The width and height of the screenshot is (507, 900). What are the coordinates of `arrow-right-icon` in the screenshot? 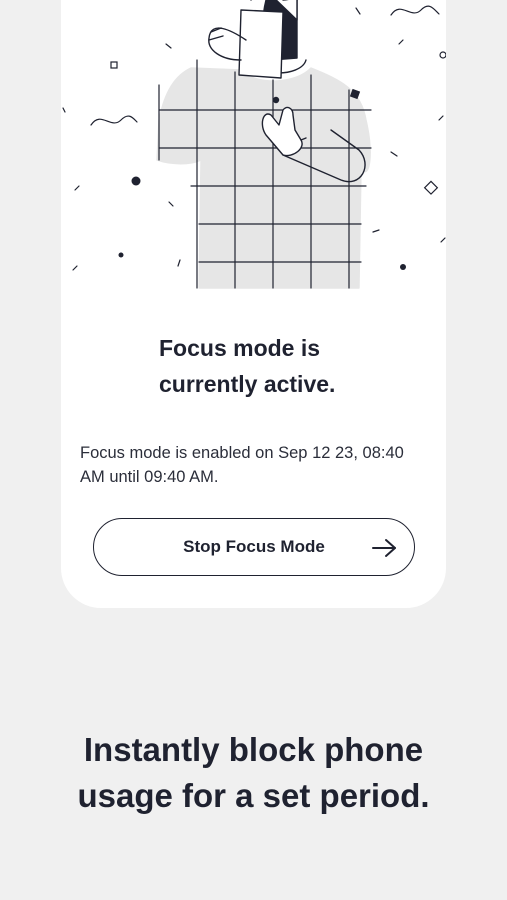 It's located at (384, 548).